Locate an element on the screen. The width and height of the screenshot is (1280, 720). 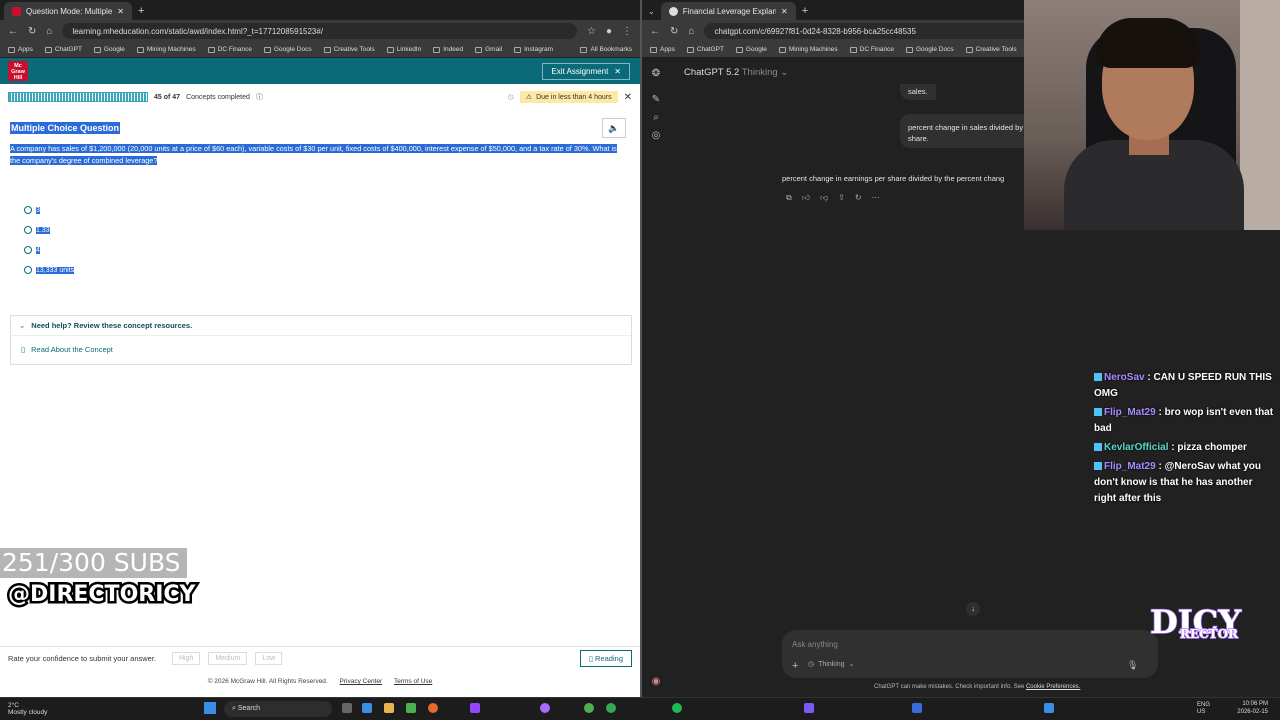
read-concept-link: ▯ Read About the Concept is located at coordinates (321, 349).